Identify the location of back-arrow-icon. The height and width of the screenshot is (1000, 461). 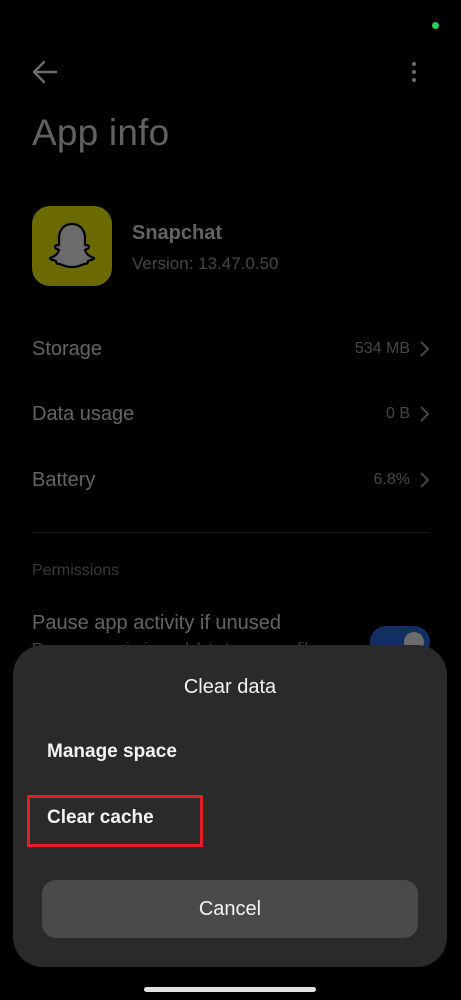
(45, 72).